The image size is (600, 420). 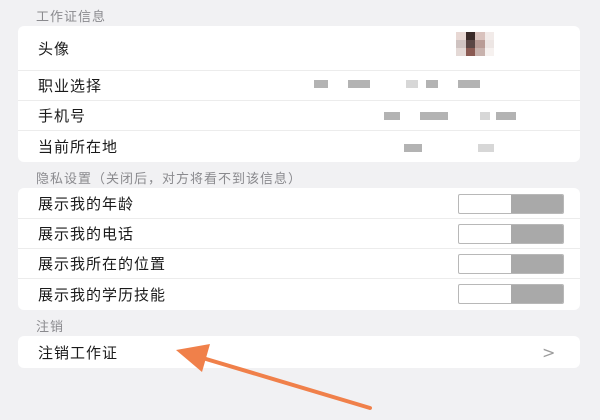 I want to click on toggle-location, so click(x=511, y=264).